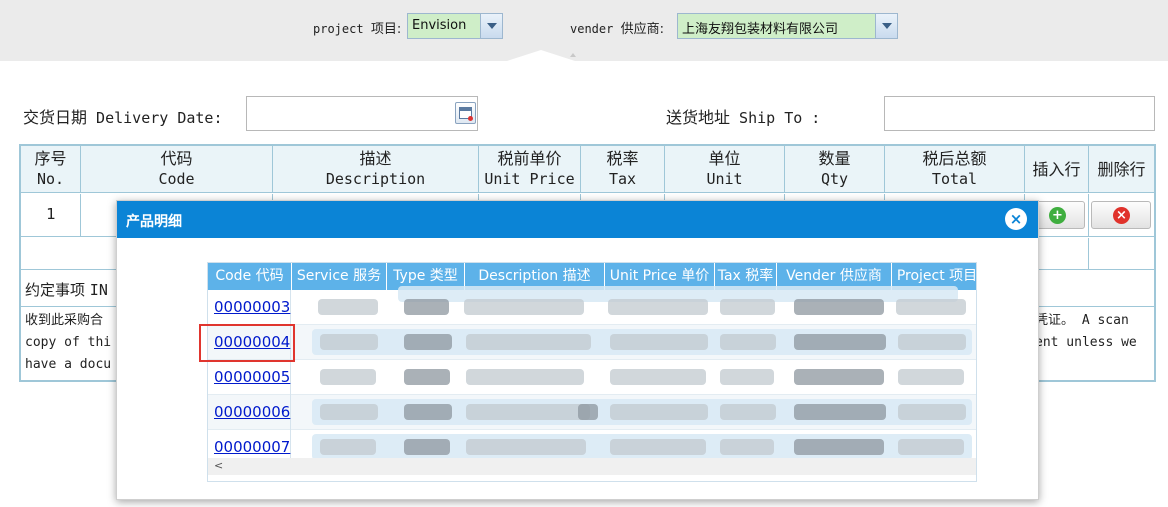 This screenshot has width=1168, height=507. Describe the element at coordinates (177, 169) in the screenshot. I see `col-code: 代码 Code` at that location.